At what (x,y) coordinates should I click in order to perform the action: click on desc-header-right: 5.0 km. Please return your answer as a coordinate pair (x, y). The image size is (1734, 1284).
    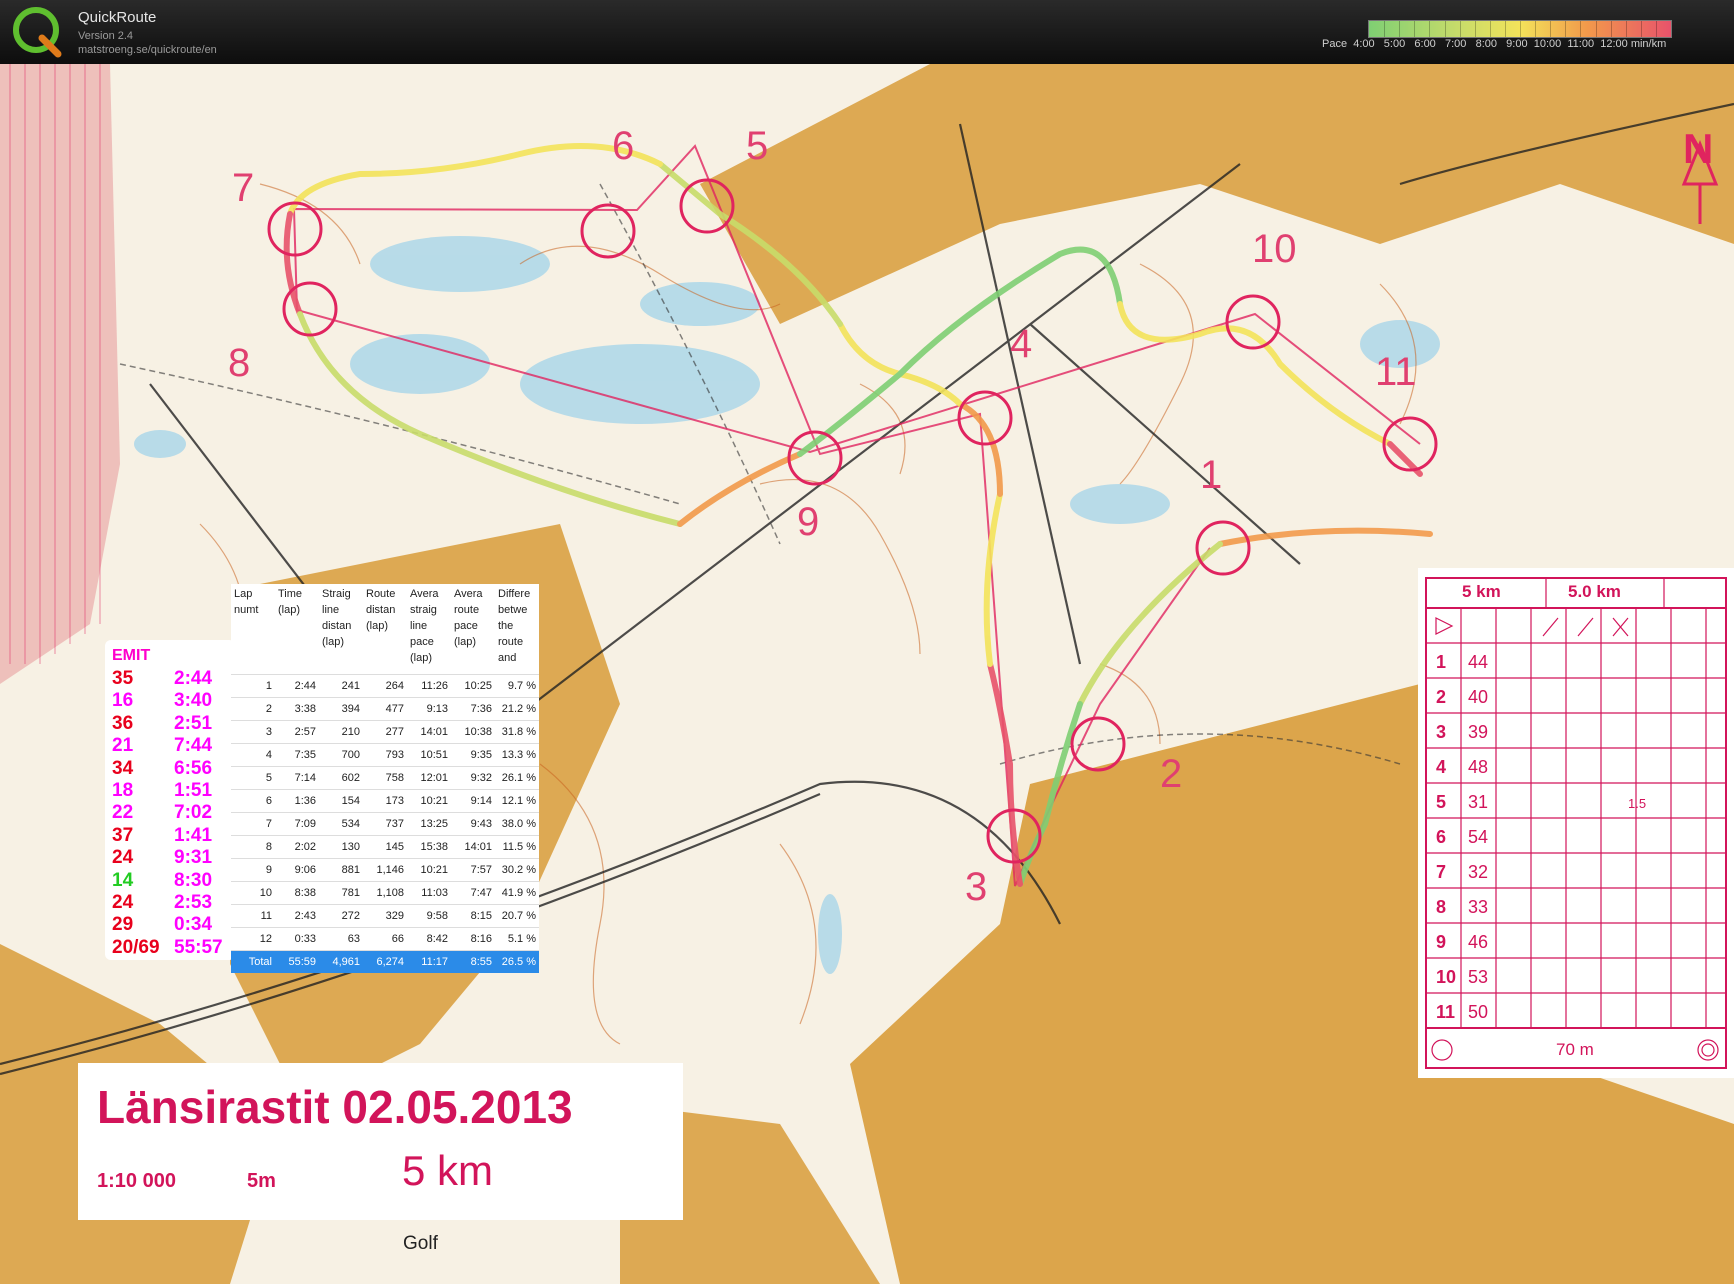
    Looking at the image, I should click on (1594, 591).